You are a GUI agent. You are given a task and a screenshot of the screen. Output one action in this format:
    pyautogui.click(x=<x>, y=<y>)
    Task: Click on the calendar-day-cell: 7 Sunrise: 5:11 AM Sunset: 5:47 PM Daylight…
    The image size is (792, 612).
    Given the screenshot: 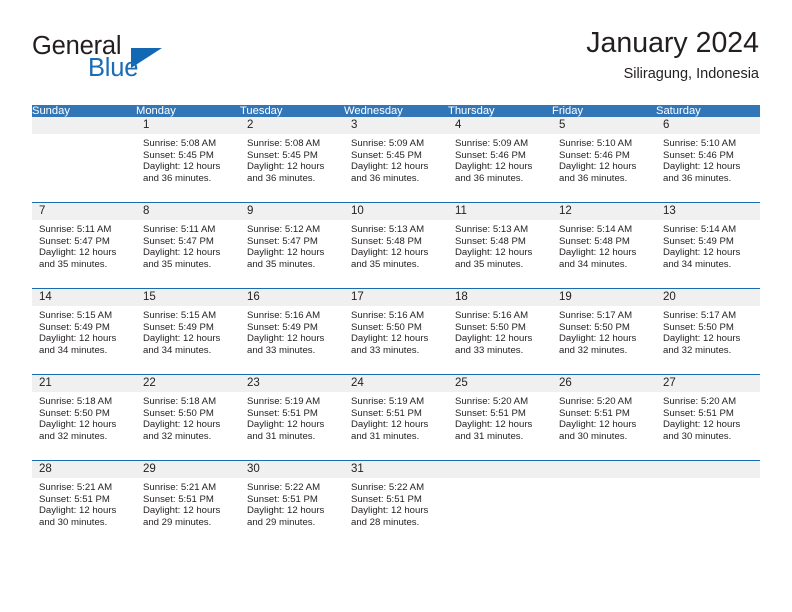 What is the action you would take?
    pyautogui.click(x=84, y=245)
    